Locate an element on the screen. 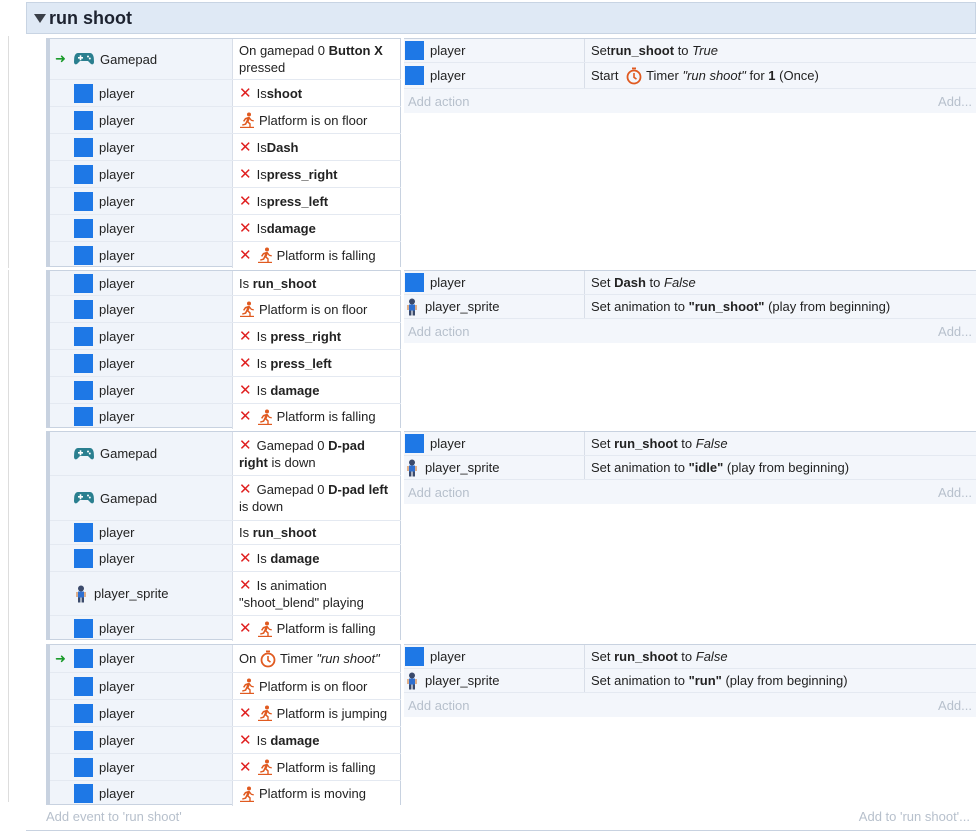 The width and height of the screenshot is (976, 835). condition-text: On gamepad 0 Button X pressed is located at coordinates (316, 59).